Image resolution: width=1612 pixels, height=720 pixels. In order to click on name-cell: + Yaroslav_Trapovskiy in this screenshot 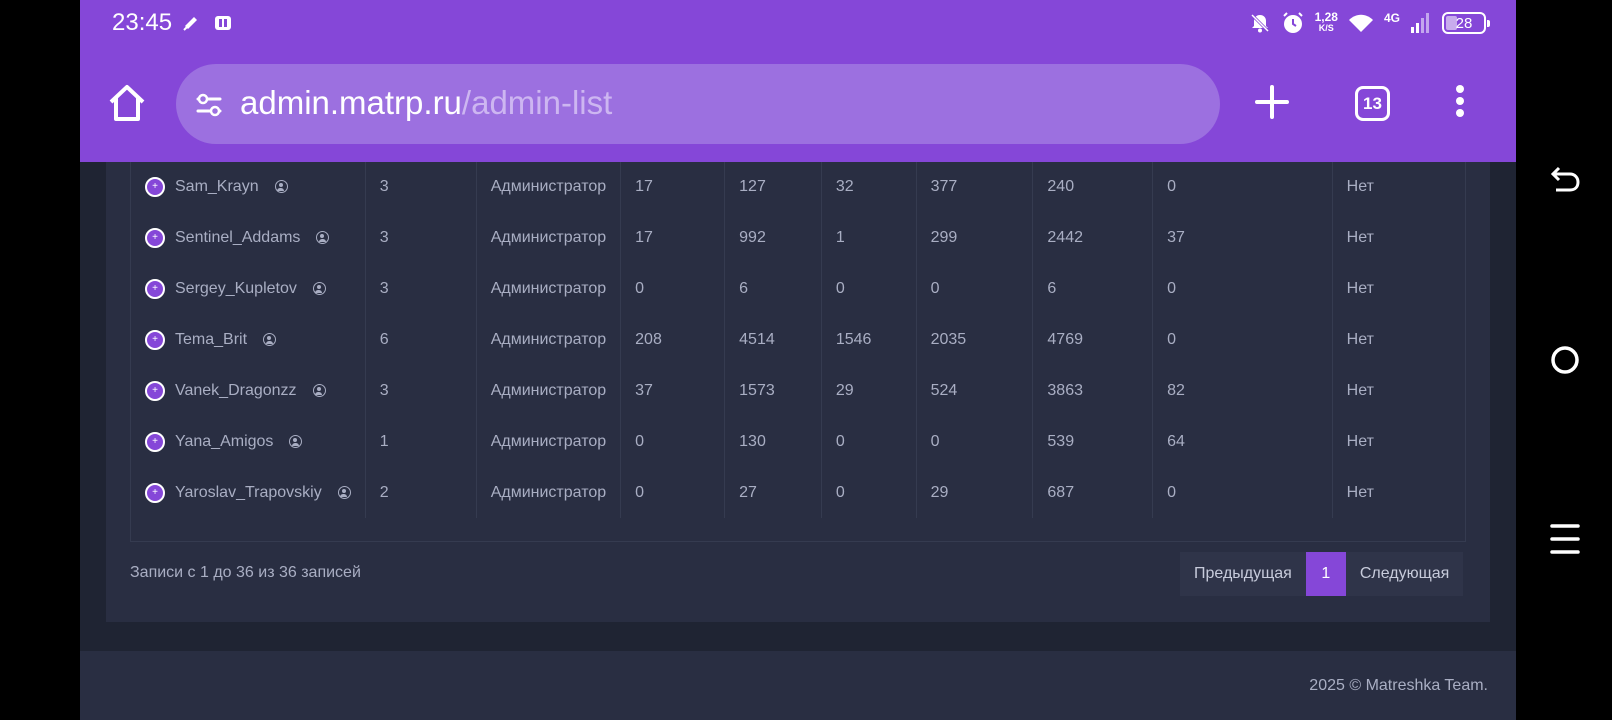, I will do `click(248, 492)`.